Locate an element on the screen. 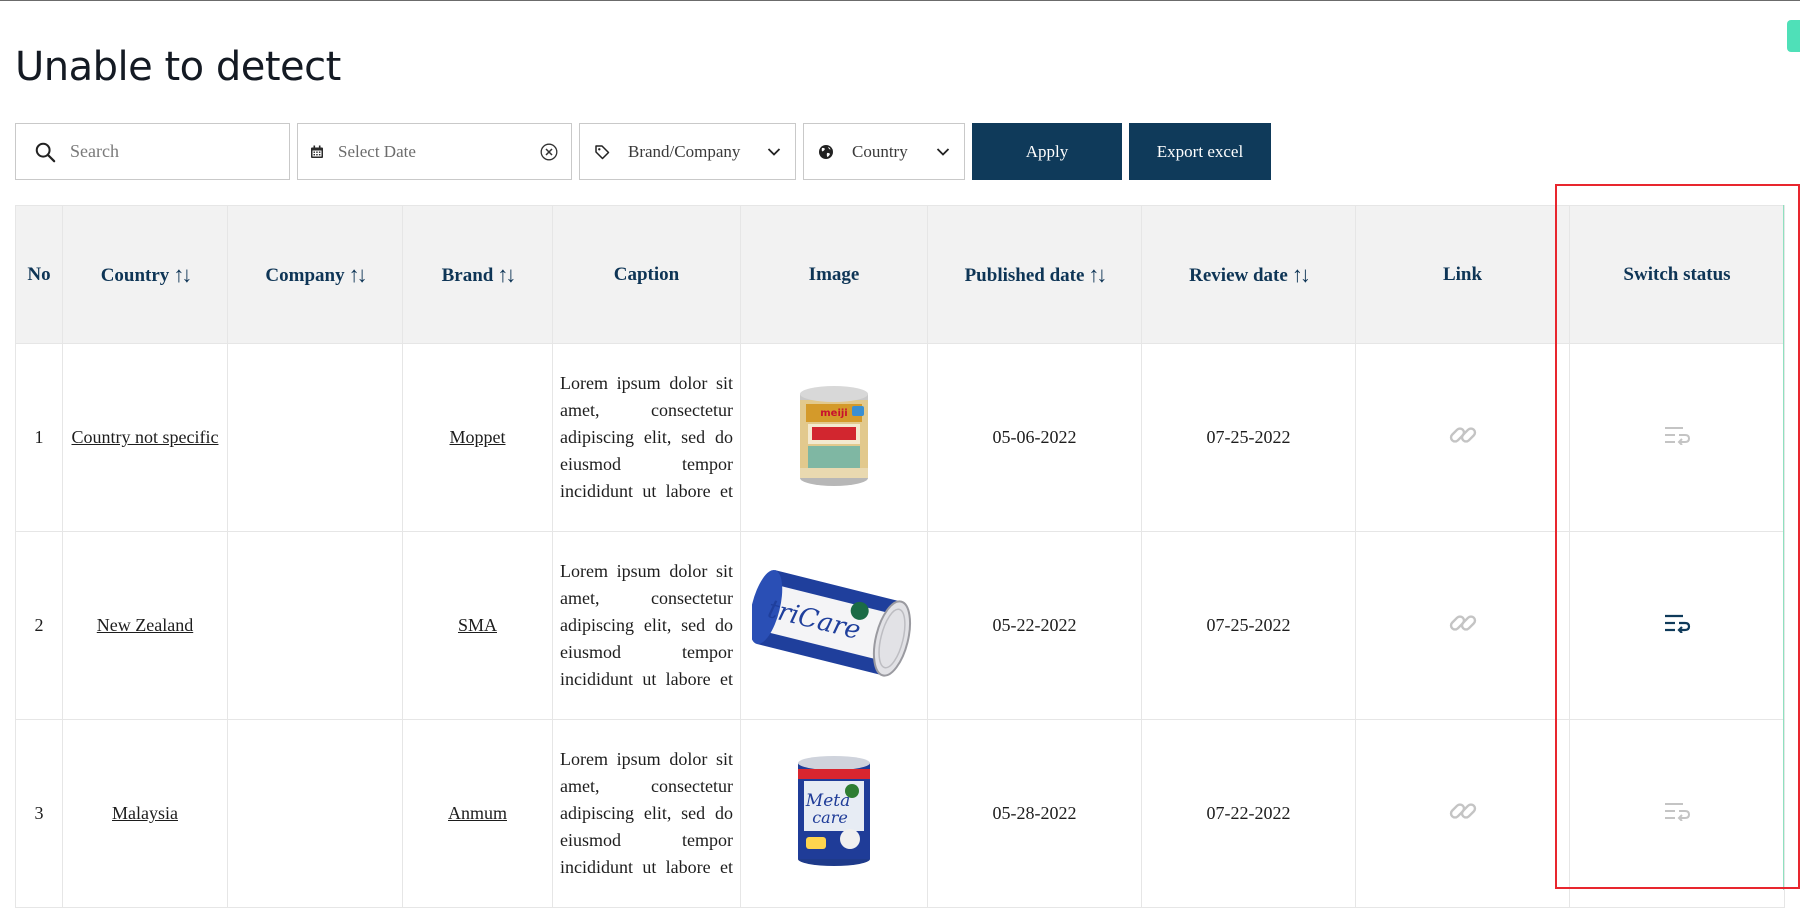 The height and width of the screenshot is (908, 1800). cell-image: triCare is located at coordinates (834, 625).